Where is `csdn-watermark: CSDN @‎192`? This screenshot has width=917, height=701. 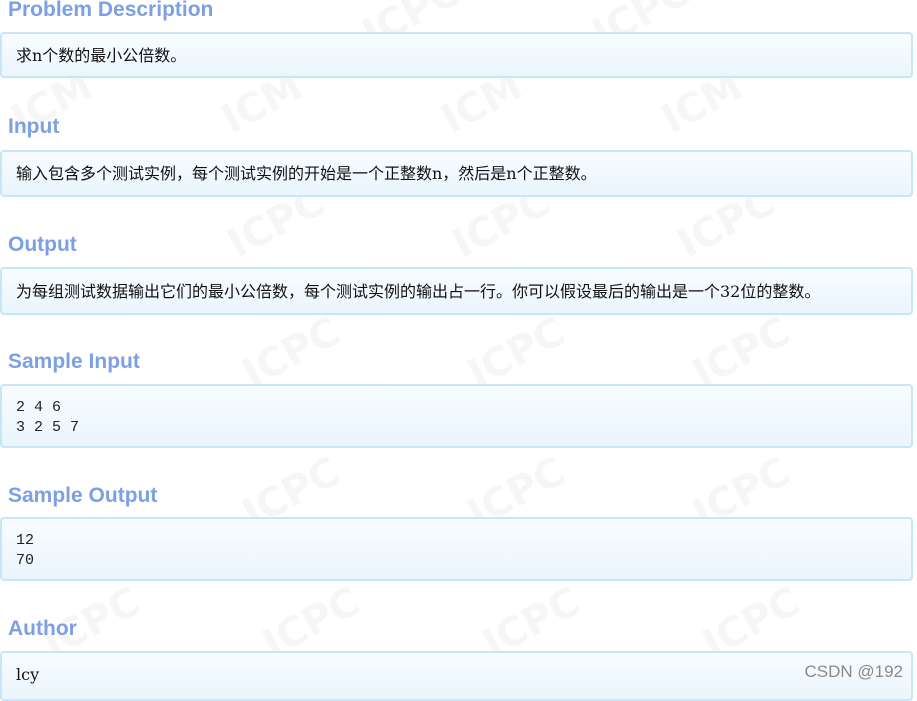
csdn-watermark: CSDN @‎192 is located at coordinates (853, 671).